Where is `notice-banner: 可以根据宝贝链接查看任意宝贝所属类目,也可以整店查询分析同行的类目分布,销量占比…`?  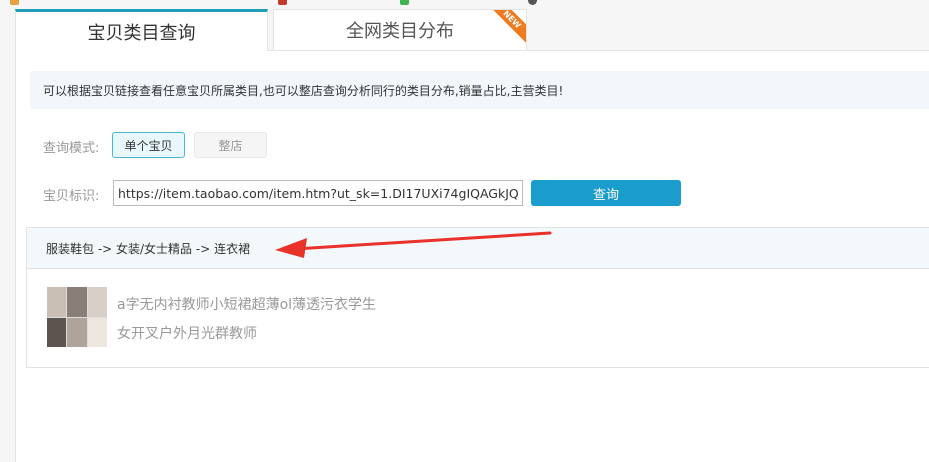
notice-banner: 可以根据宝贝链接查看任意宝贝所属类目,也可以整店查询分析同行的类目分布,销量占比… is located at coordinates (479, 90).